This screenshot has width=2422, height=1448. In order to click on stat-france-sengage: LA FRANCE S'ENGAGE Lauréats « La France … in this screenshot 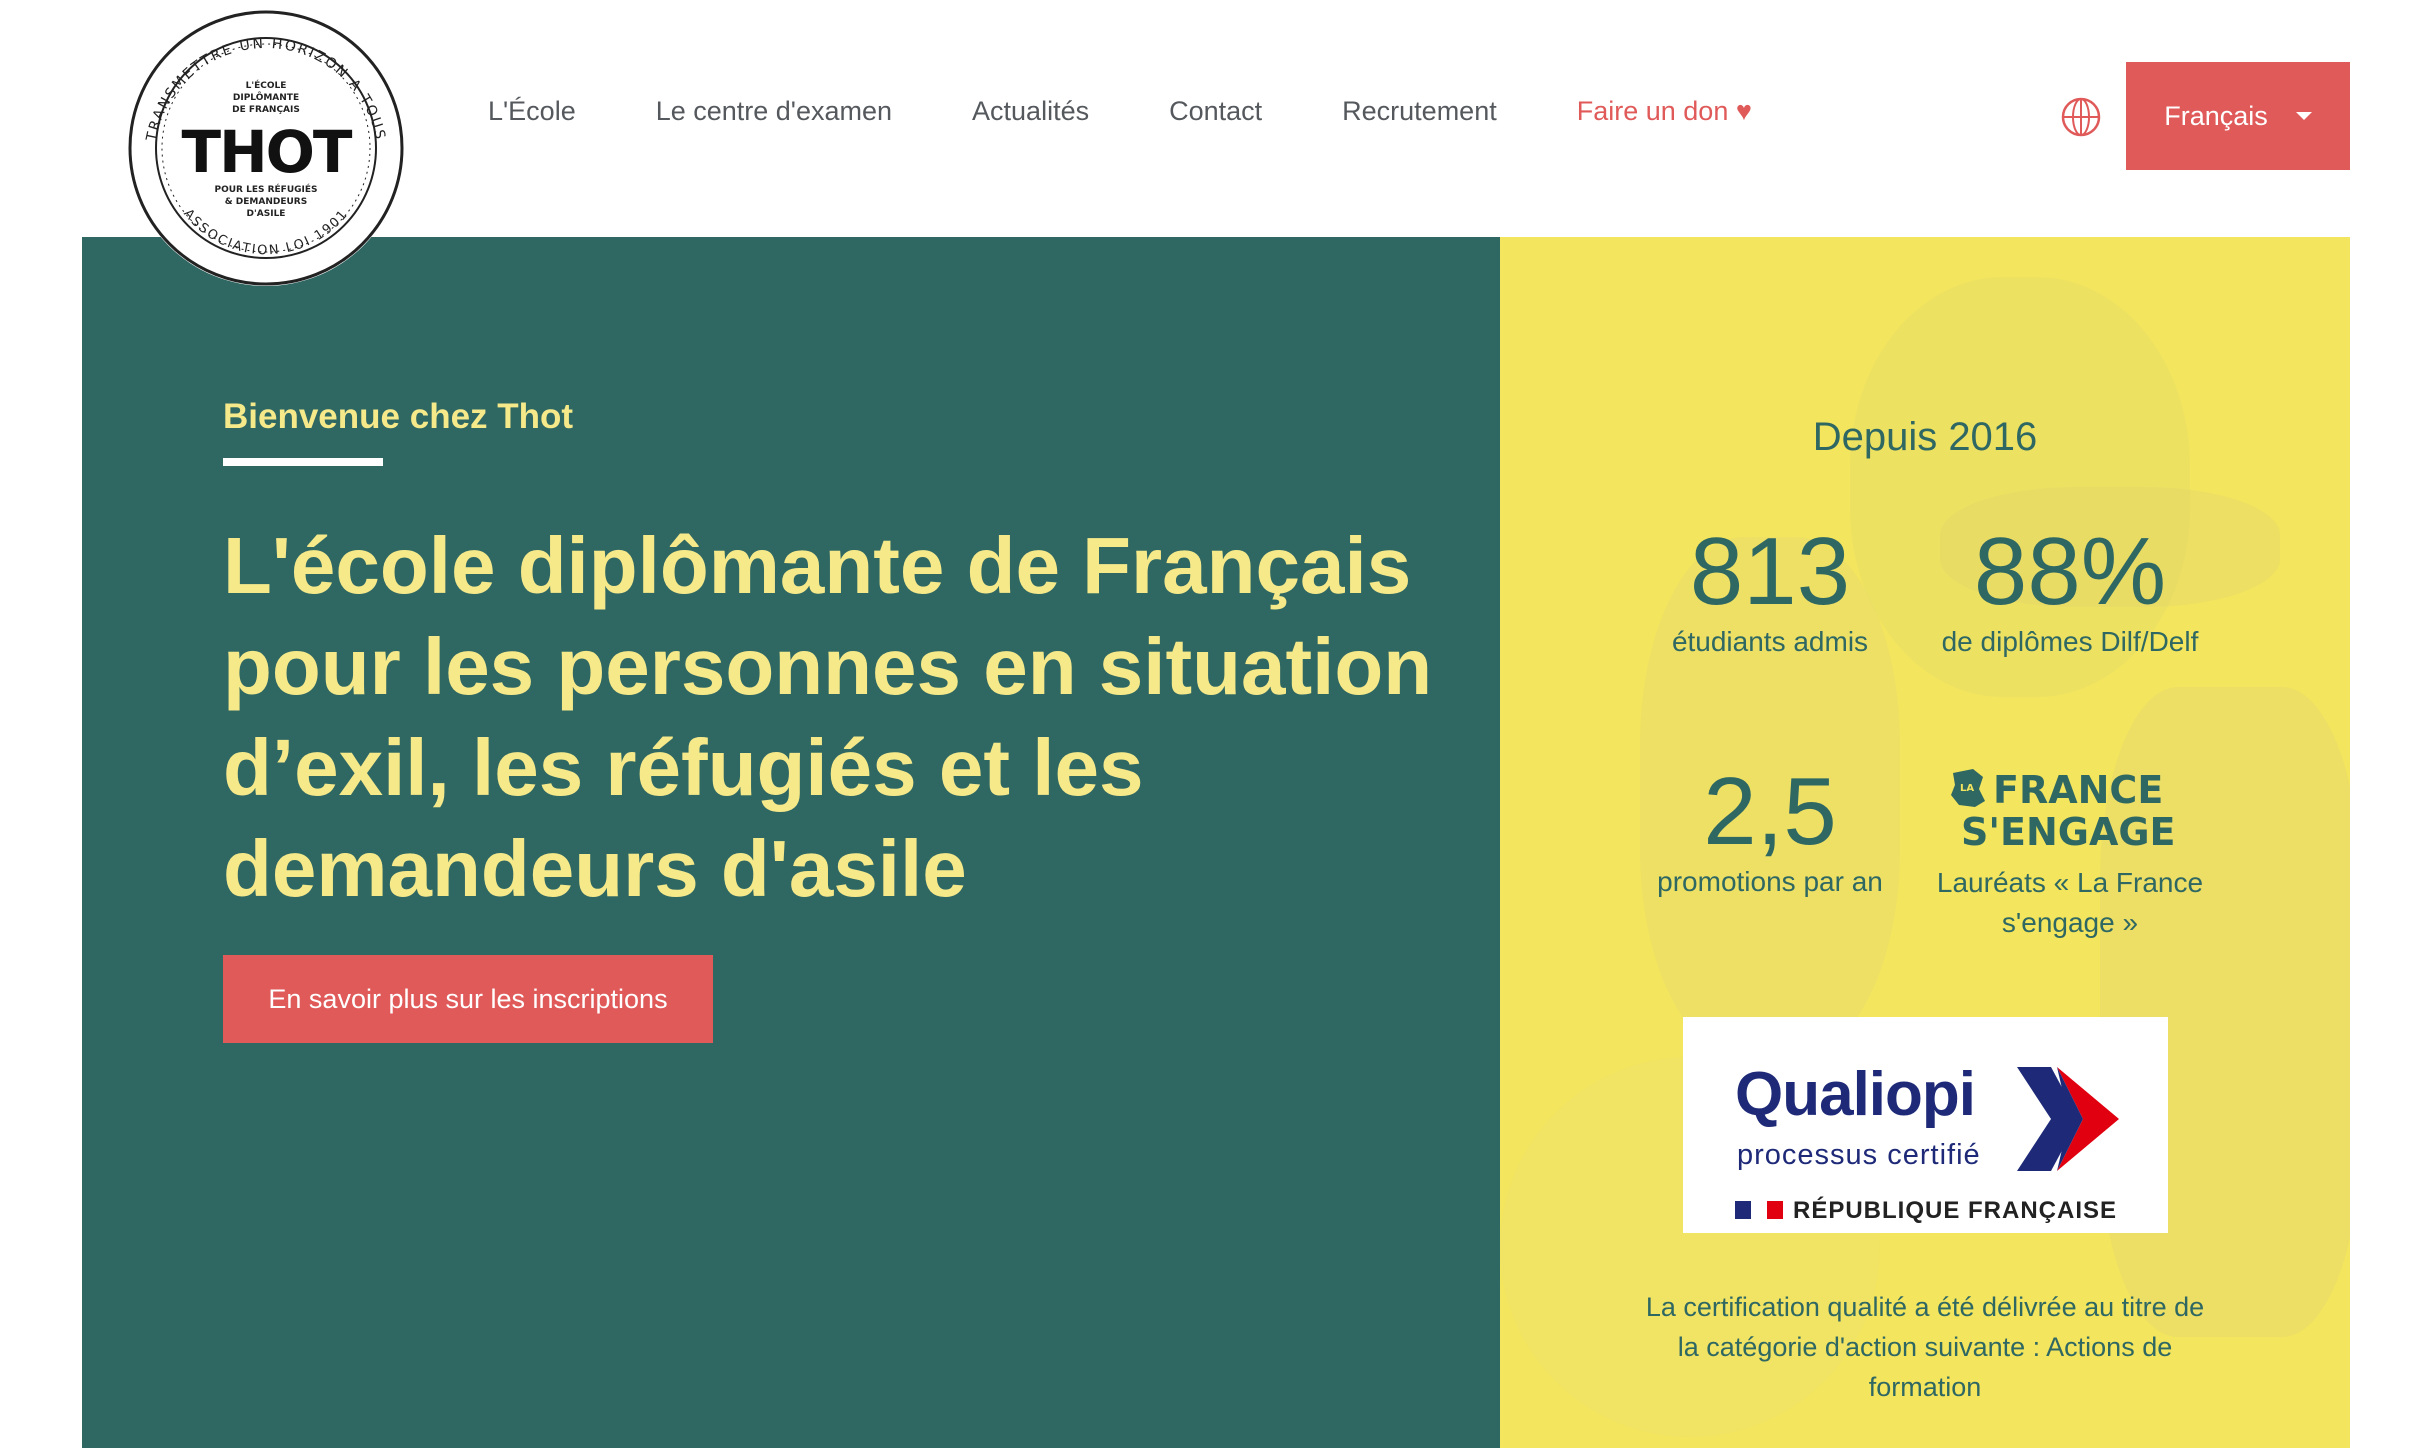, I will do `click(2070, 855)`.